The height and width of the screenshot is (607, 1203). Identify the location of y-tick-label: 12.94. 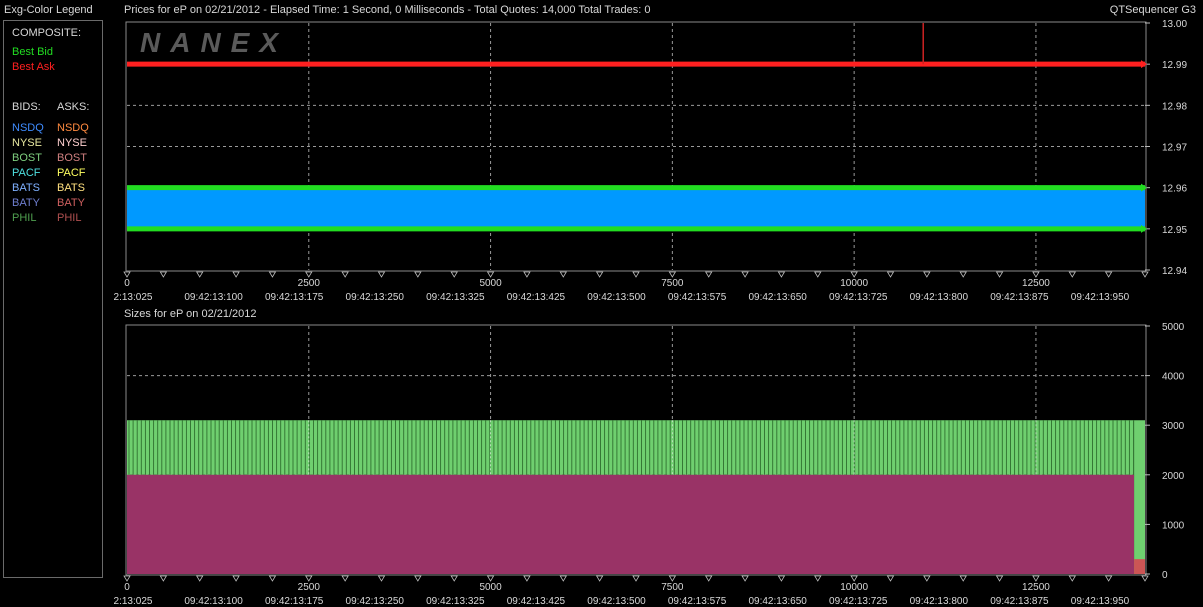
(1174, 271).